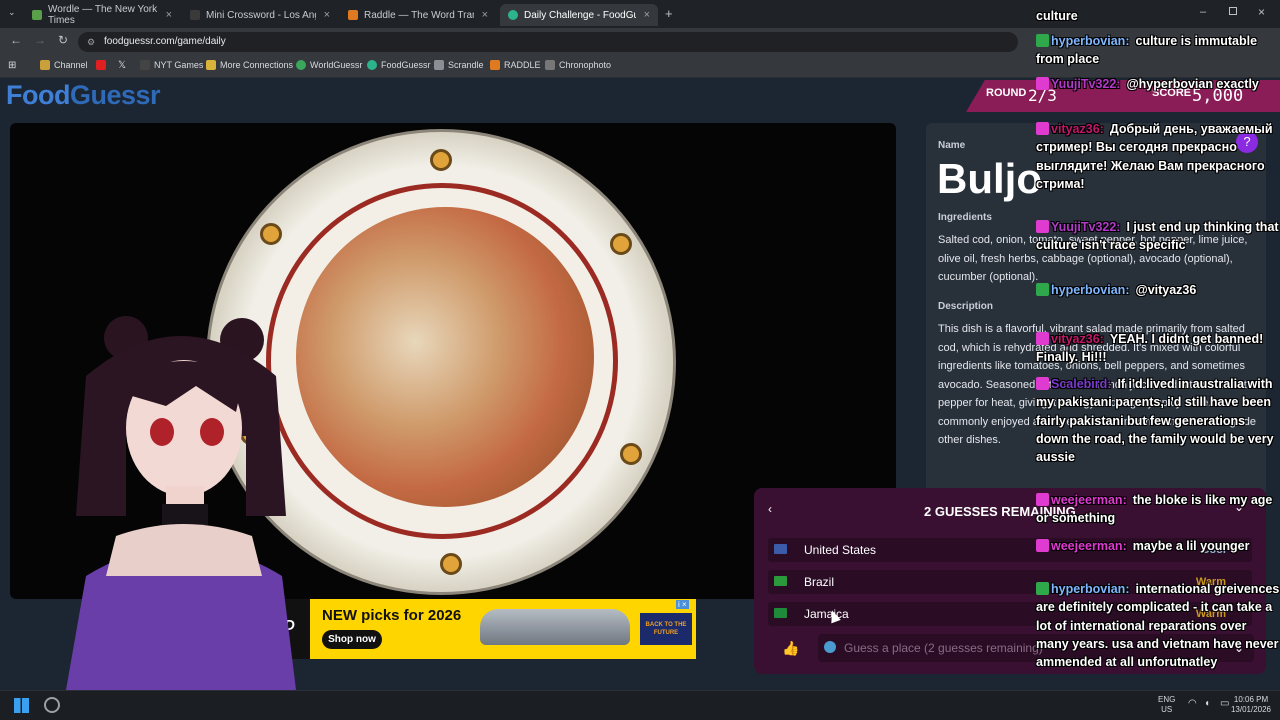 This screenshot has height=720, width=1280. I want to click on raddle-icon, so click(495, 65).